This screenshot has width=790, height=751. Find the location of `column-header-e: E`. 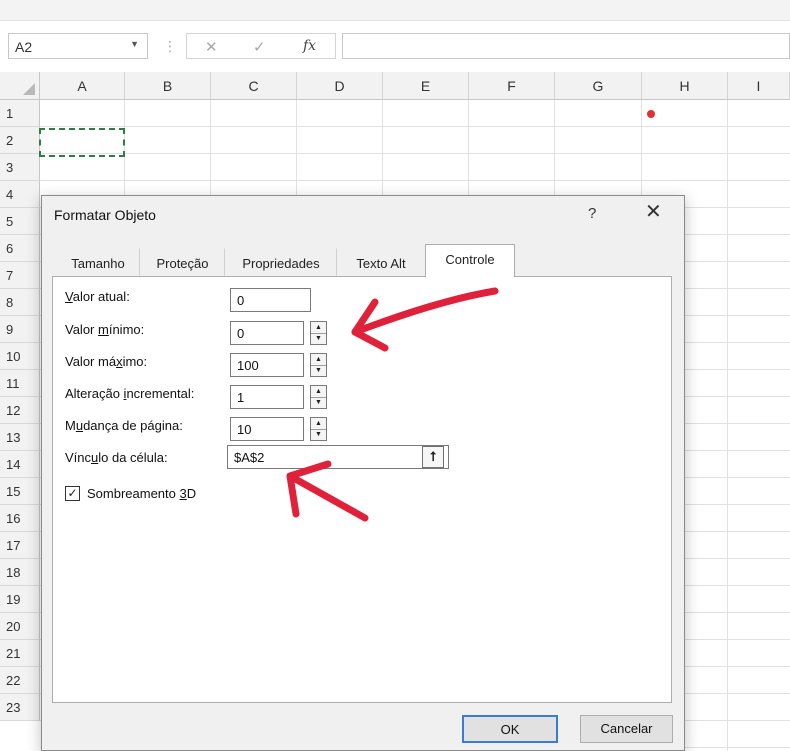

column-header-e: E is located at coordinates (426, 86).